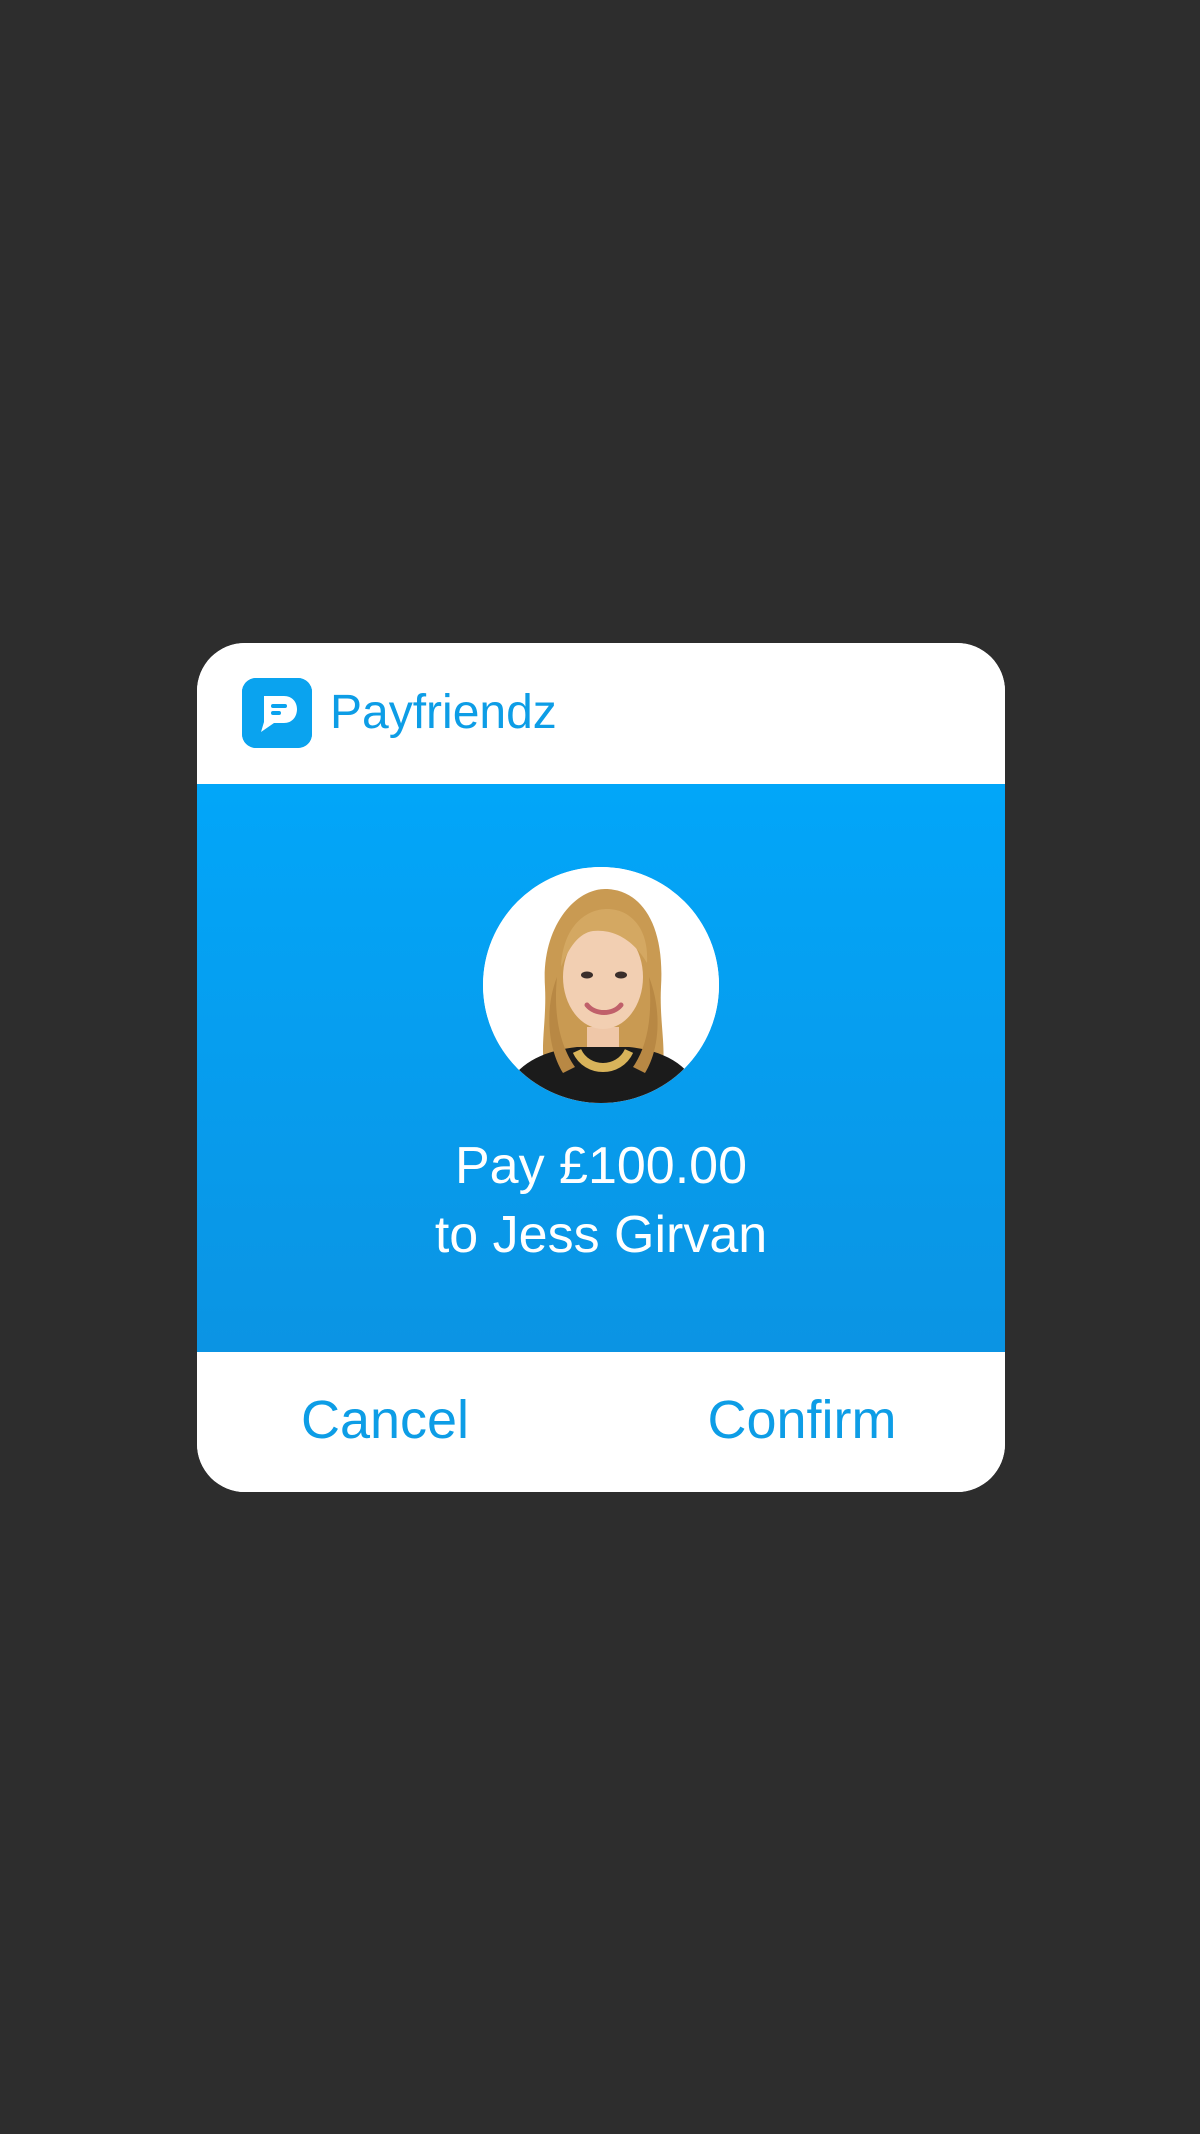  I want to click on payment-message: Pay £100.00 to Jess Girvan, so click(601, 1201).